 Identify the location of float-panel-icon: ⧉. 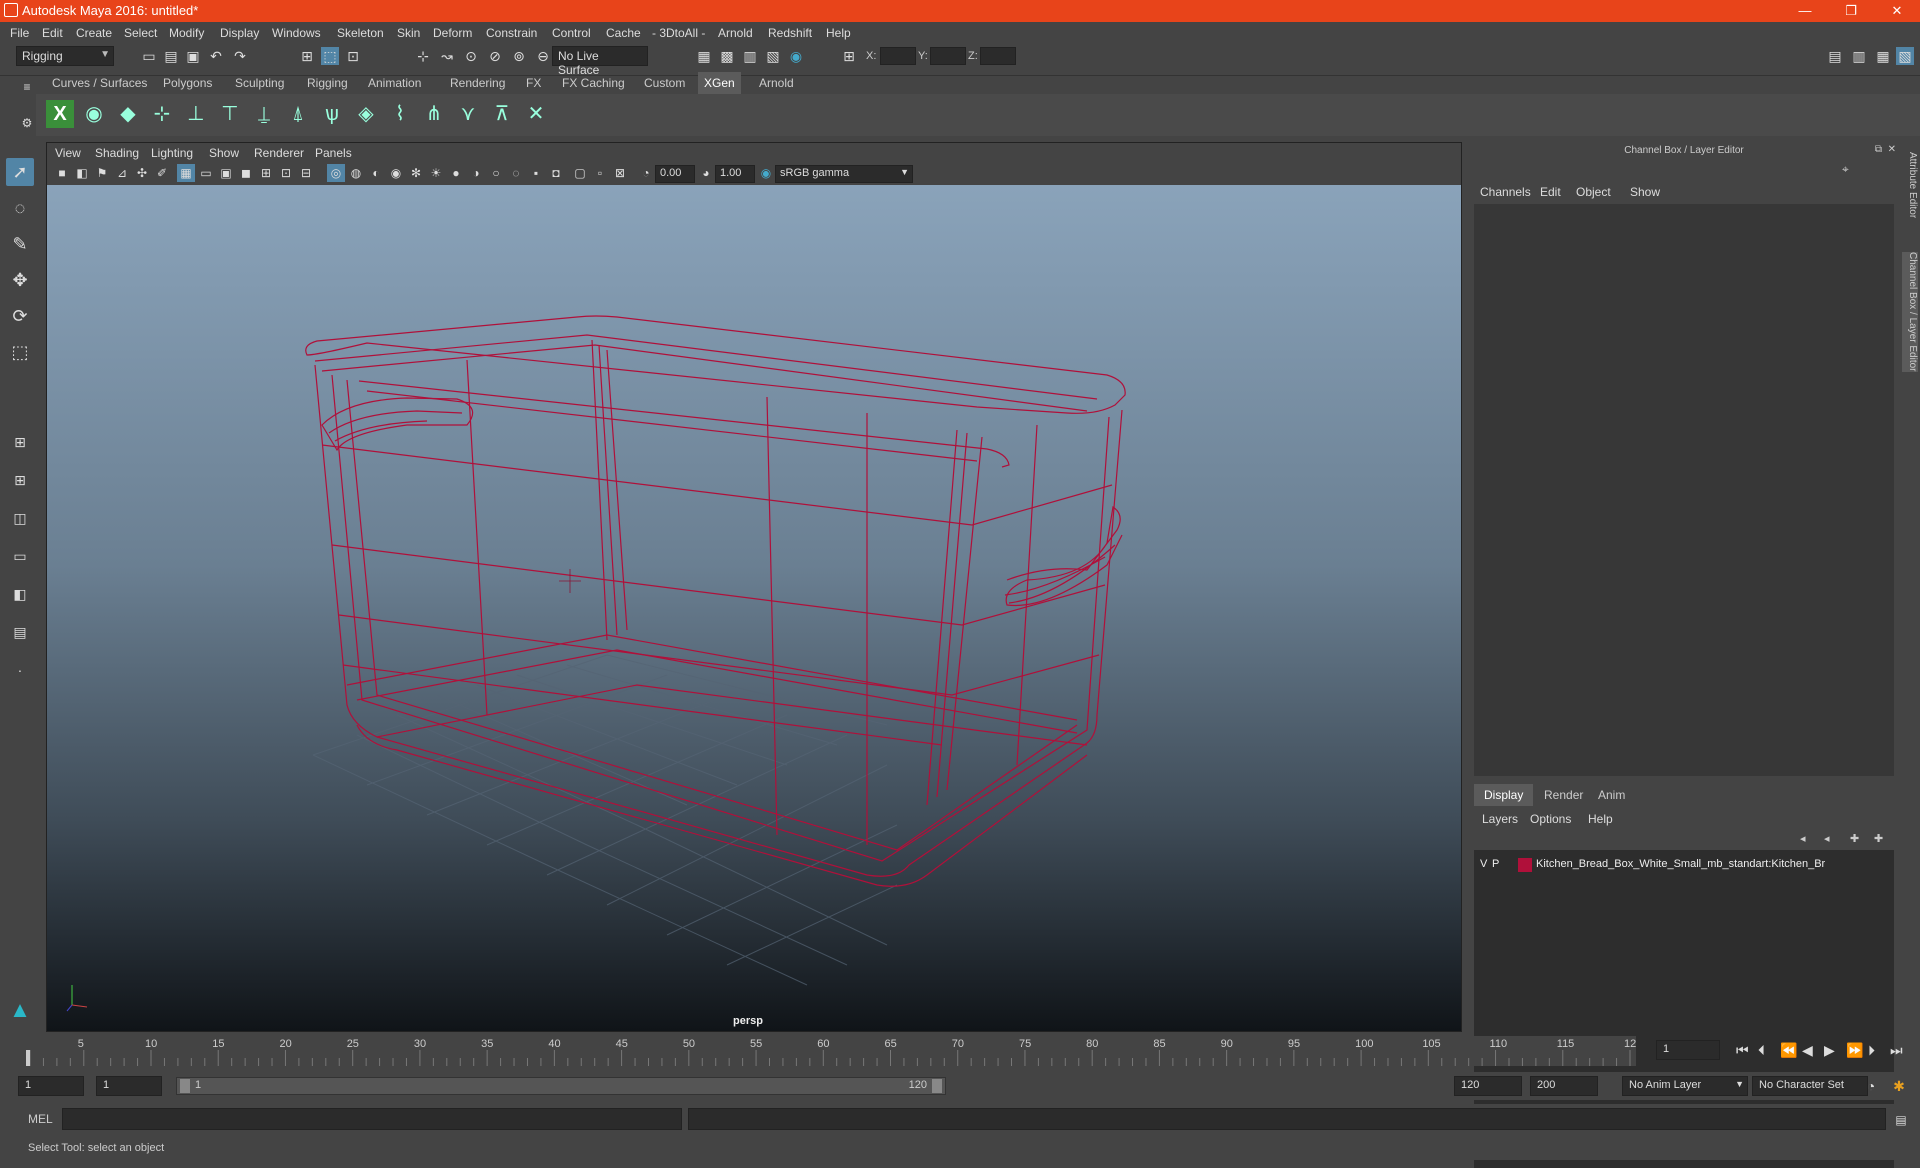
(1878, 149).